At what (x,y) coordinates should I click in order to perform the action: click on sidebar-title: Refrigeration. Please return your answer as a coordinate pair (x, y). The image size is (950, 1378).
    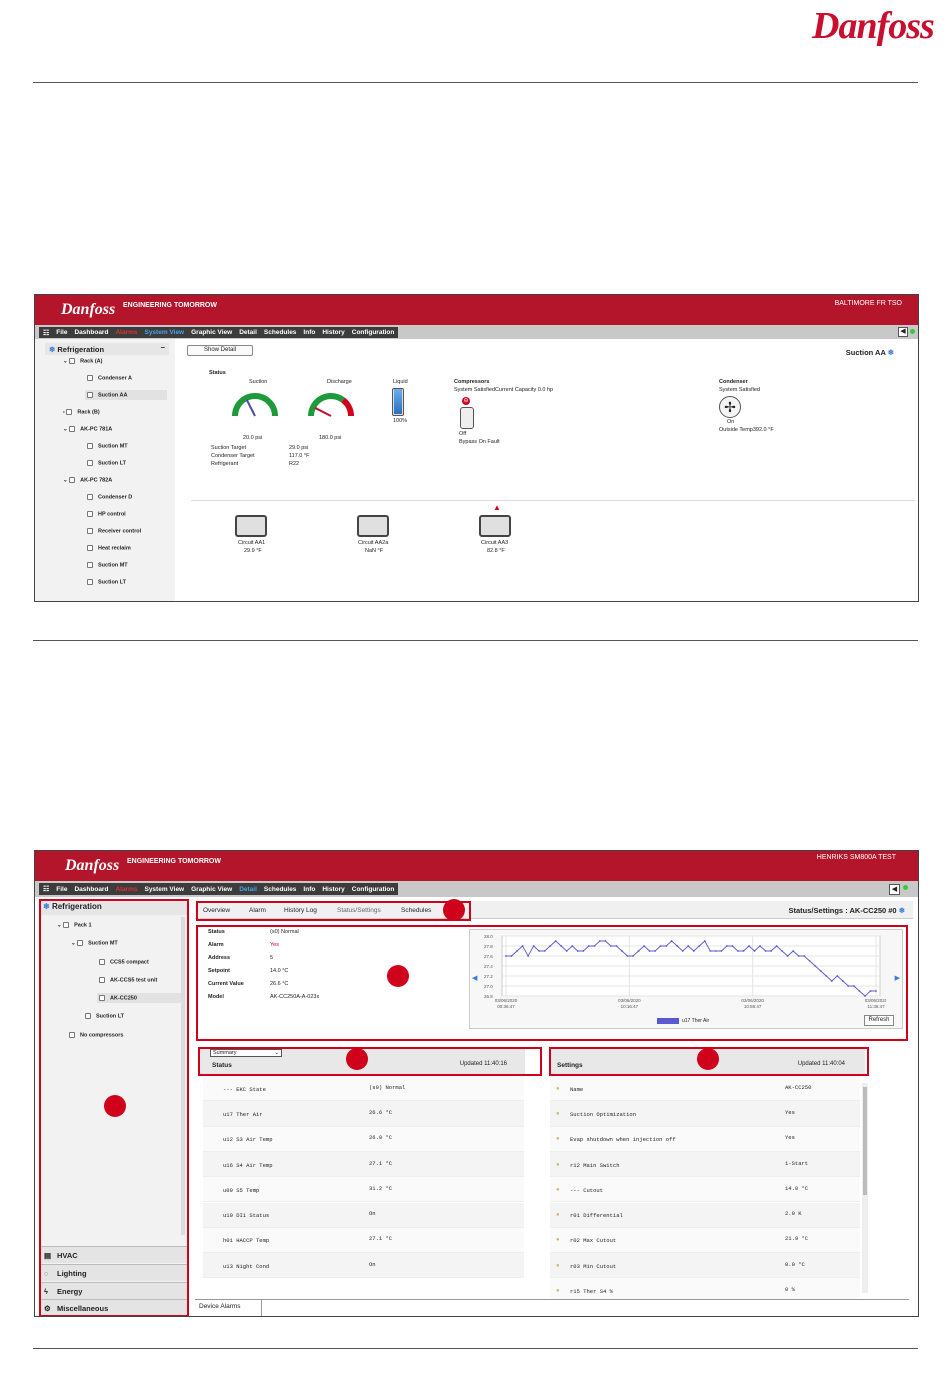
    Looking at the image, I should click on (81, 349).